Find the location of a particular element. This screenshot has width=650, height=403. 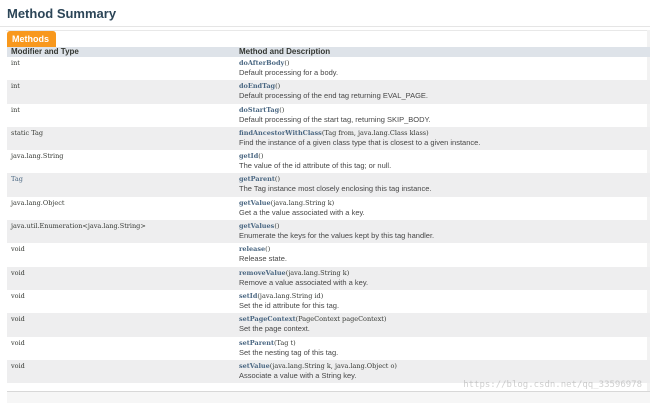

method-description: Get a the value associated with a key. is located at coordinates (302, 212).